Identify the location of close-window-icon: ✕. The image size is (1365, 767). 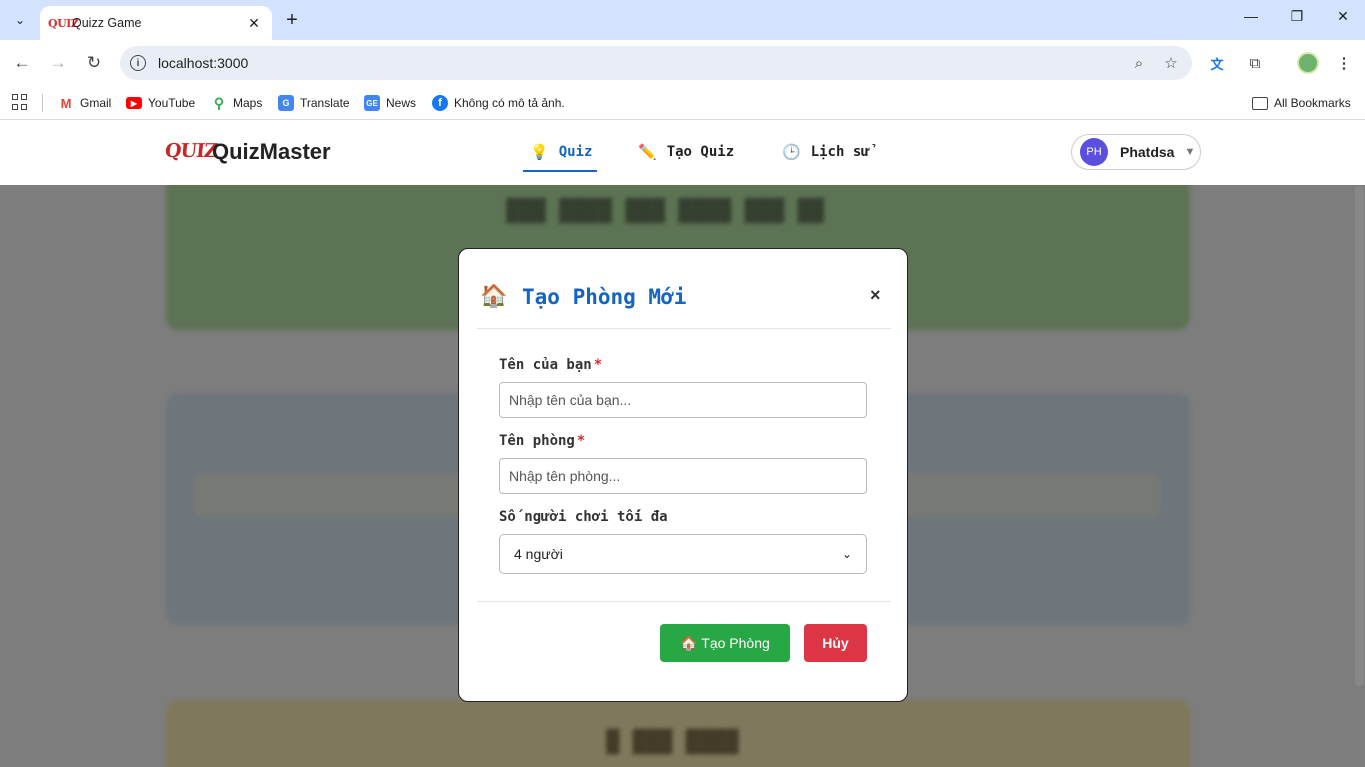
(1343, 16).